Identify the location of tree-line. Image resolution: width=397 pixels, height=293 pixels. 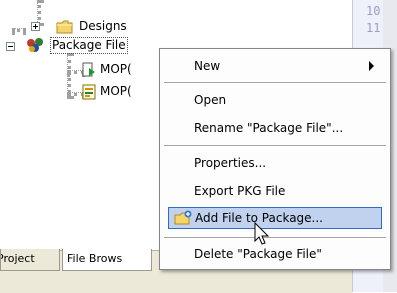
(19, 30).